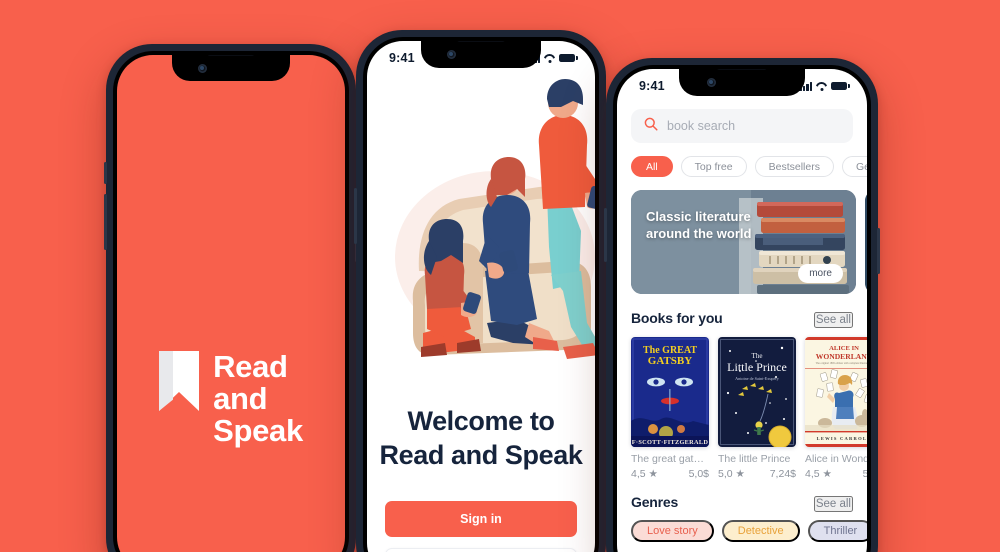 Image resolution: width=1000 pixels, height=552 pixels. What do you see at coordinates (677, 318) in the screenshot?
I see `books-section-title: Books for you` at bounding box center [677, 318].